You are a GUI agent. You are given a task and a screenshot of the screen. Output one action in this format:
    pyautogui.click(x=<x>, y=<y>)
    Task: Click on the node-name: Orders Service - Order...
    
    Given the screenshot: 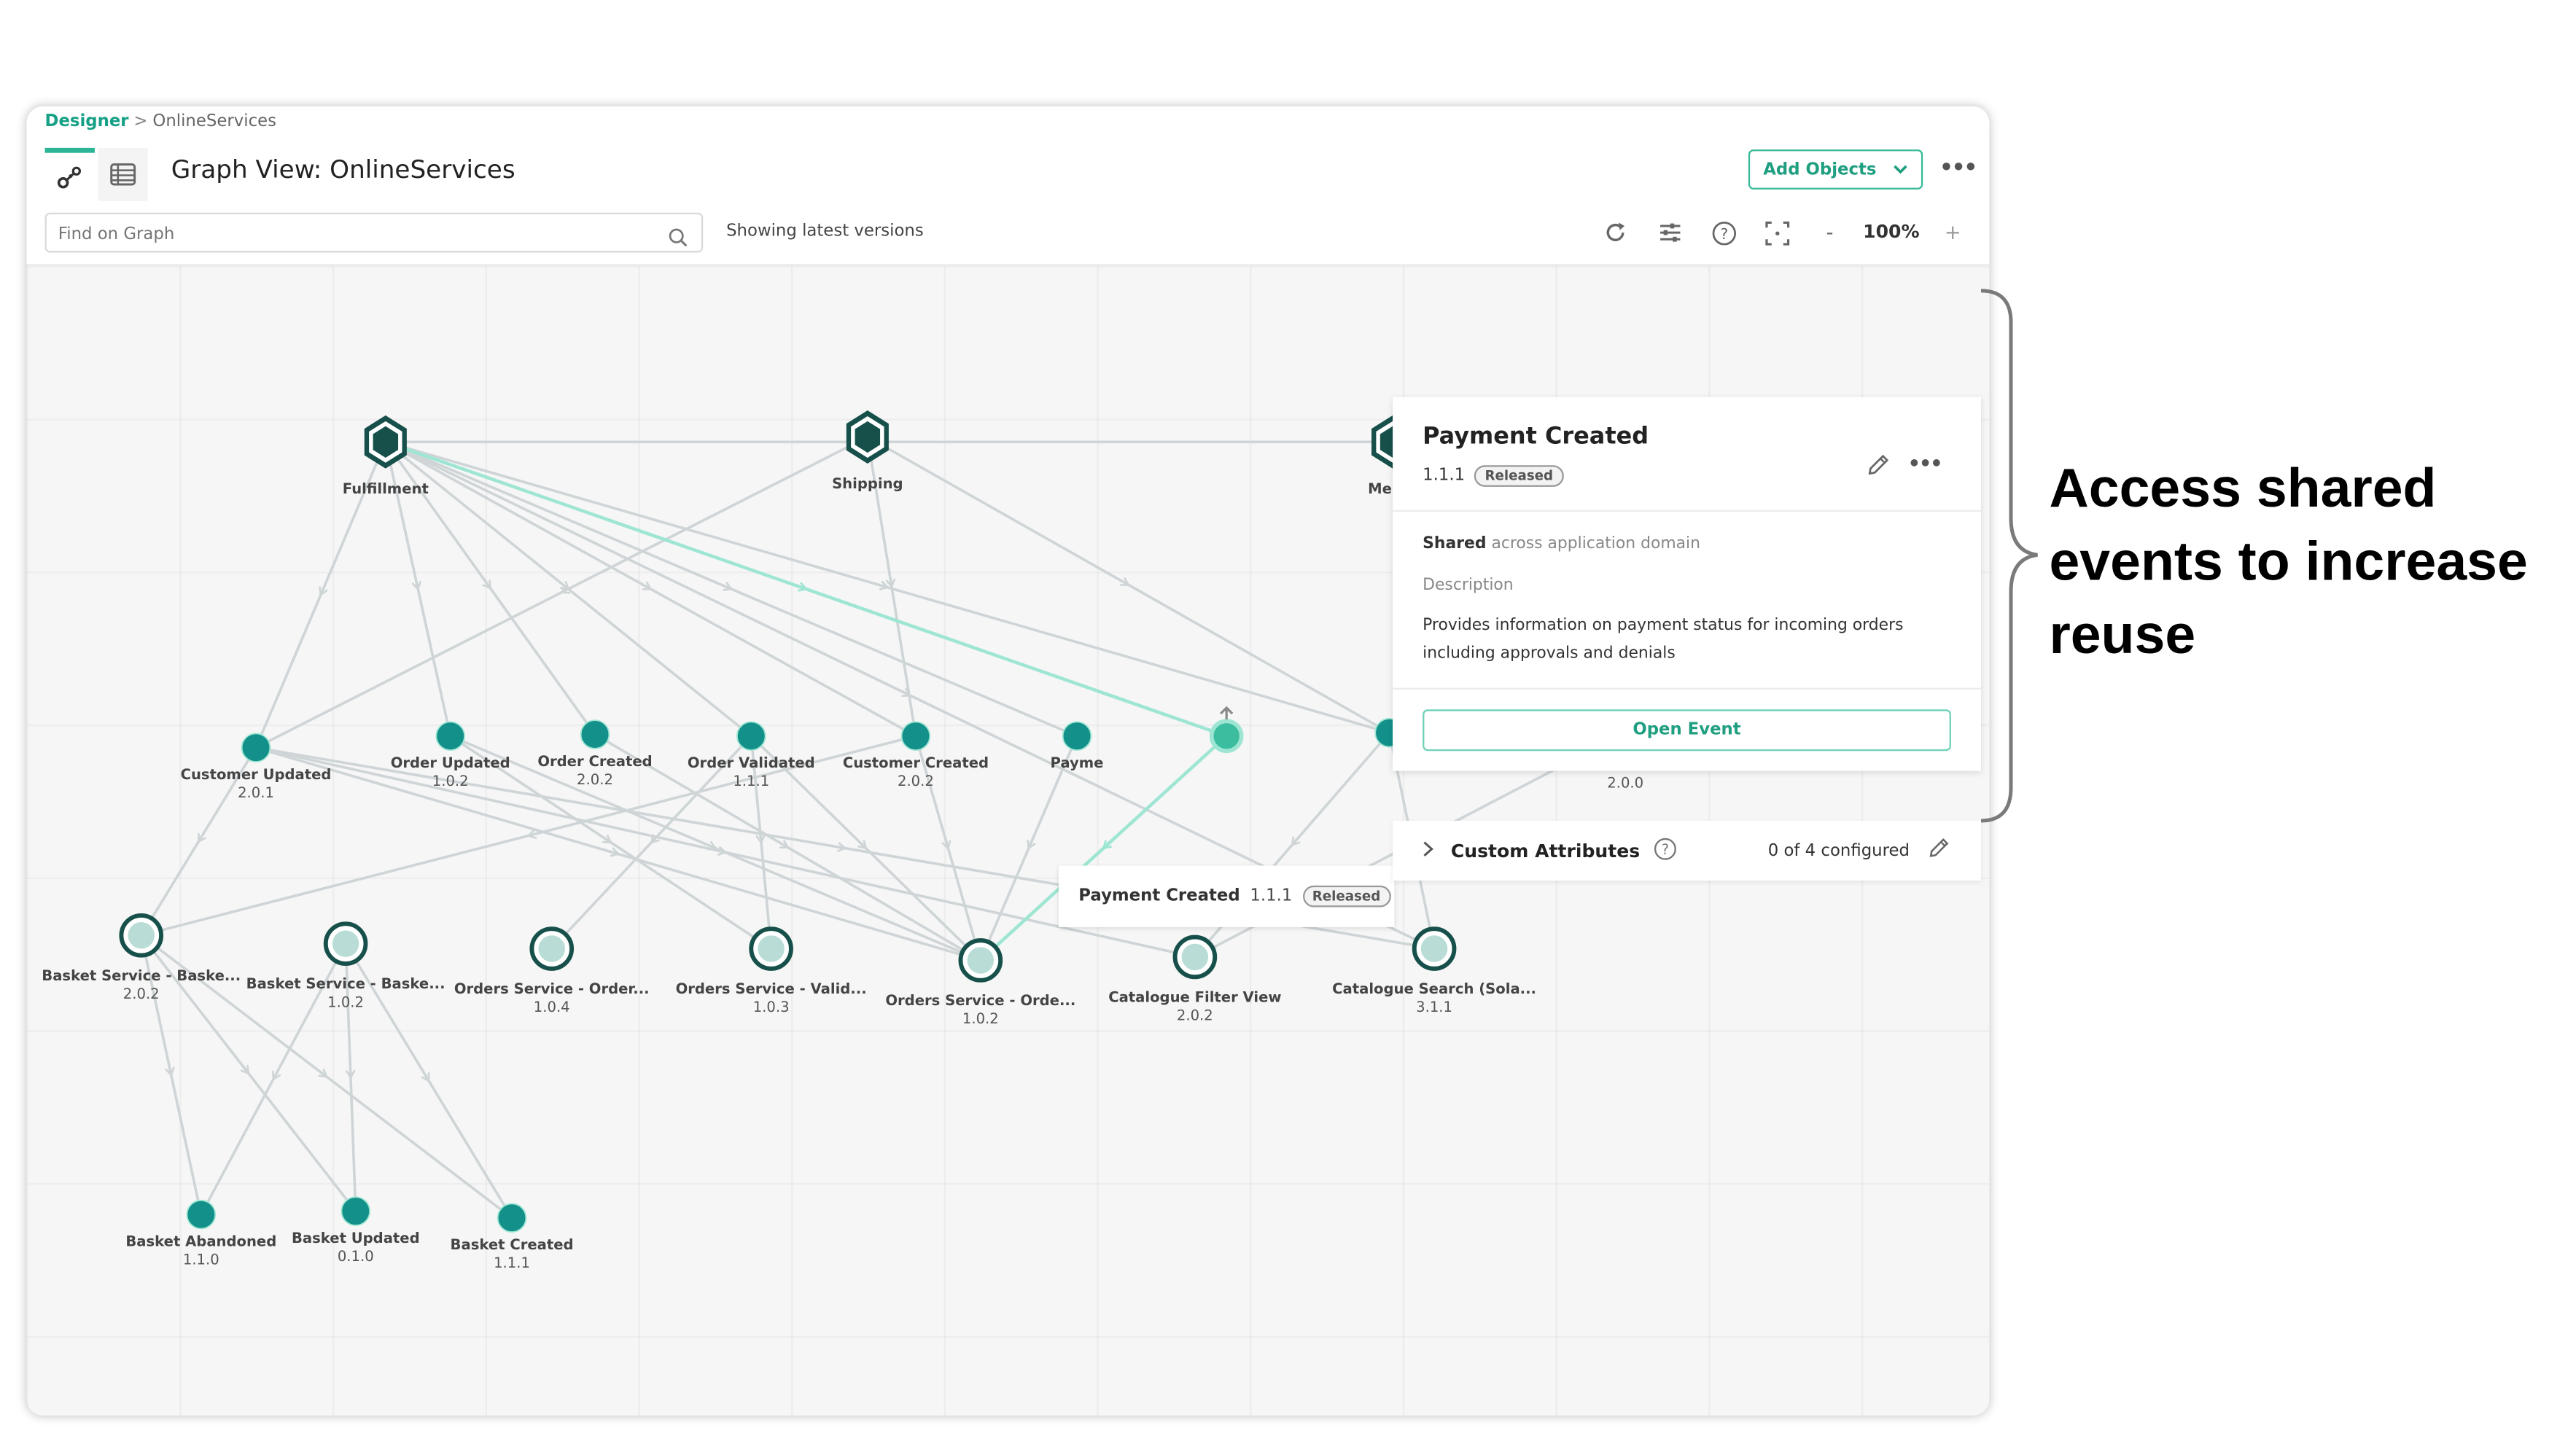 What is the action you would take?
    pyautogui.click(x=552, y=990)
    